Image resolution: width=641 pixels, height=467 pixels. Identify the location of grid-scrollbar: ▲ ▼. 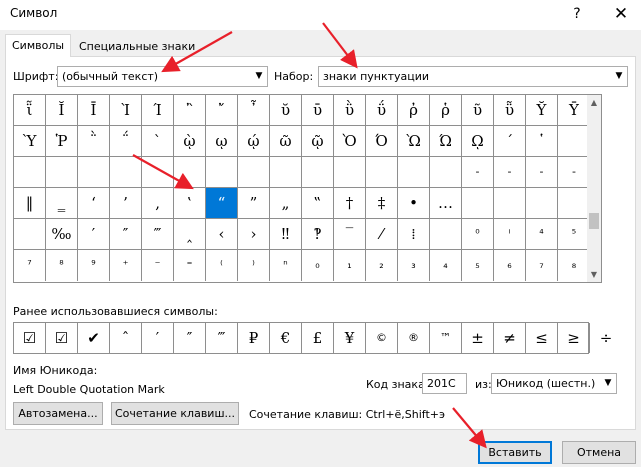
(594, 188).